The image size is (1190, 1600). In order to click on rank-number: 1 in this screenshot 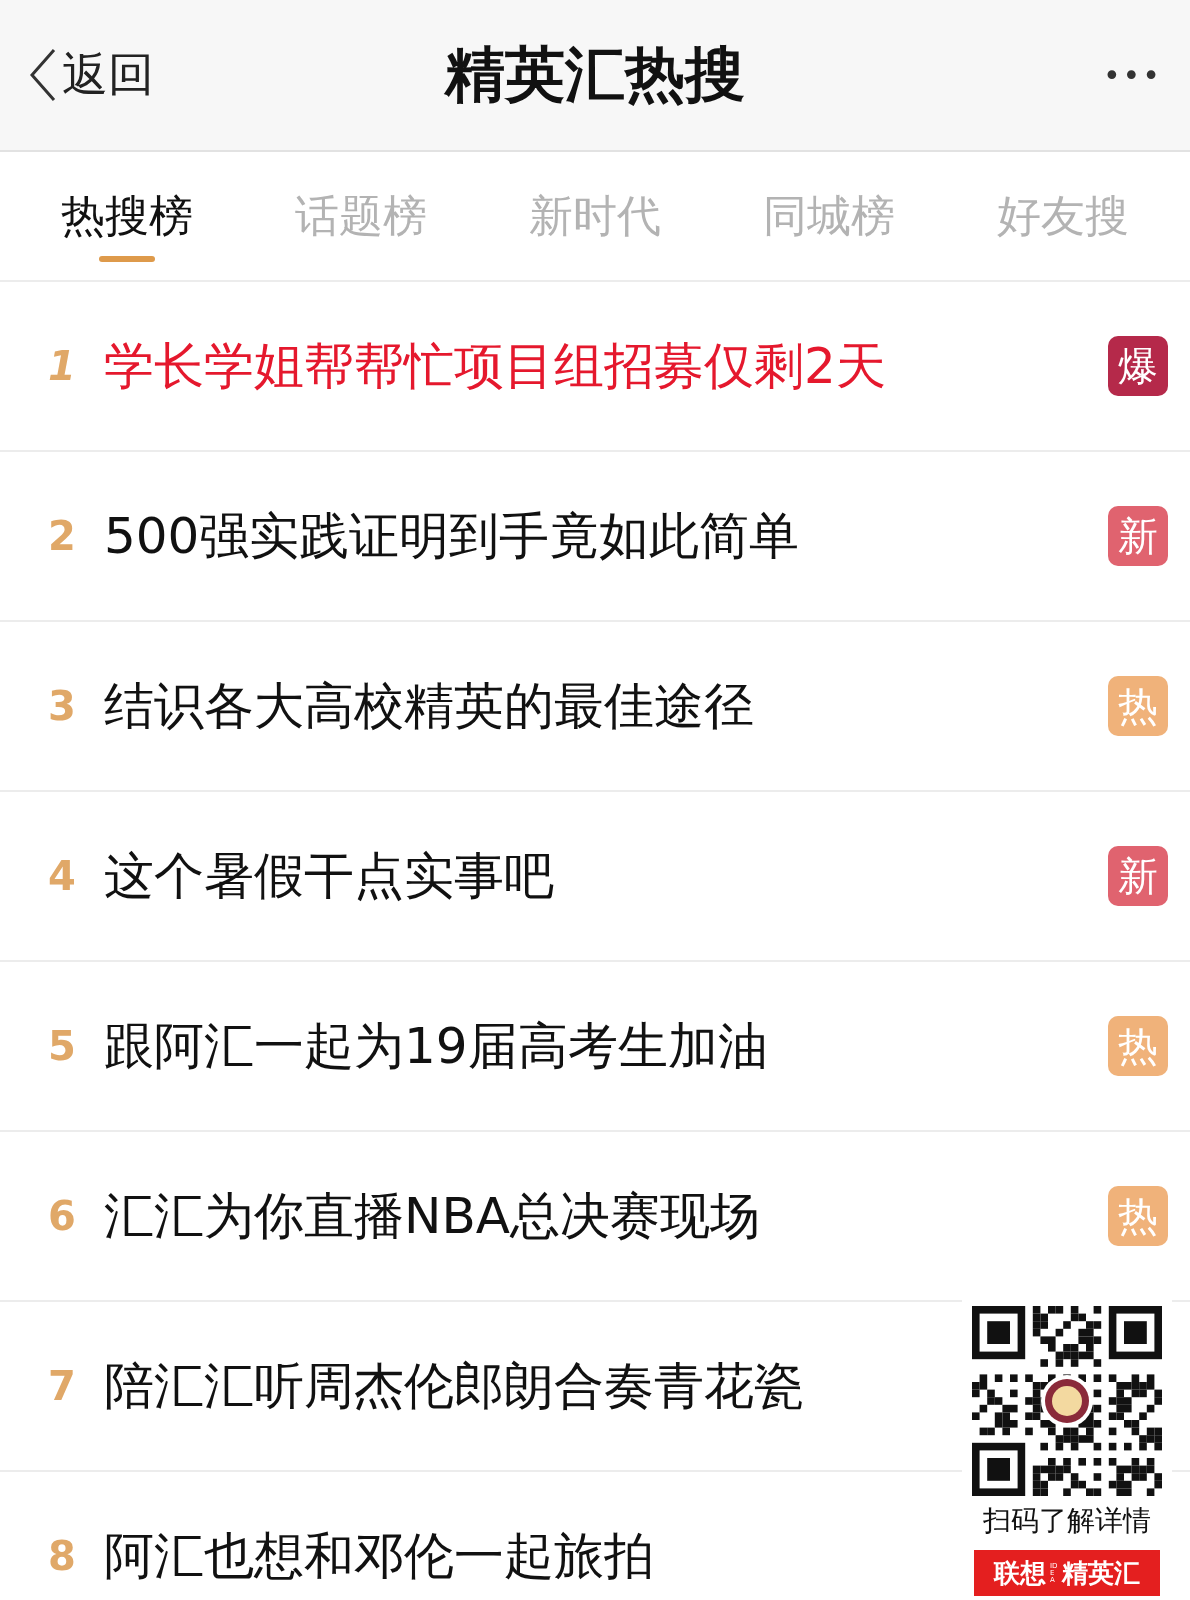, I will do `click(62, 366)`.